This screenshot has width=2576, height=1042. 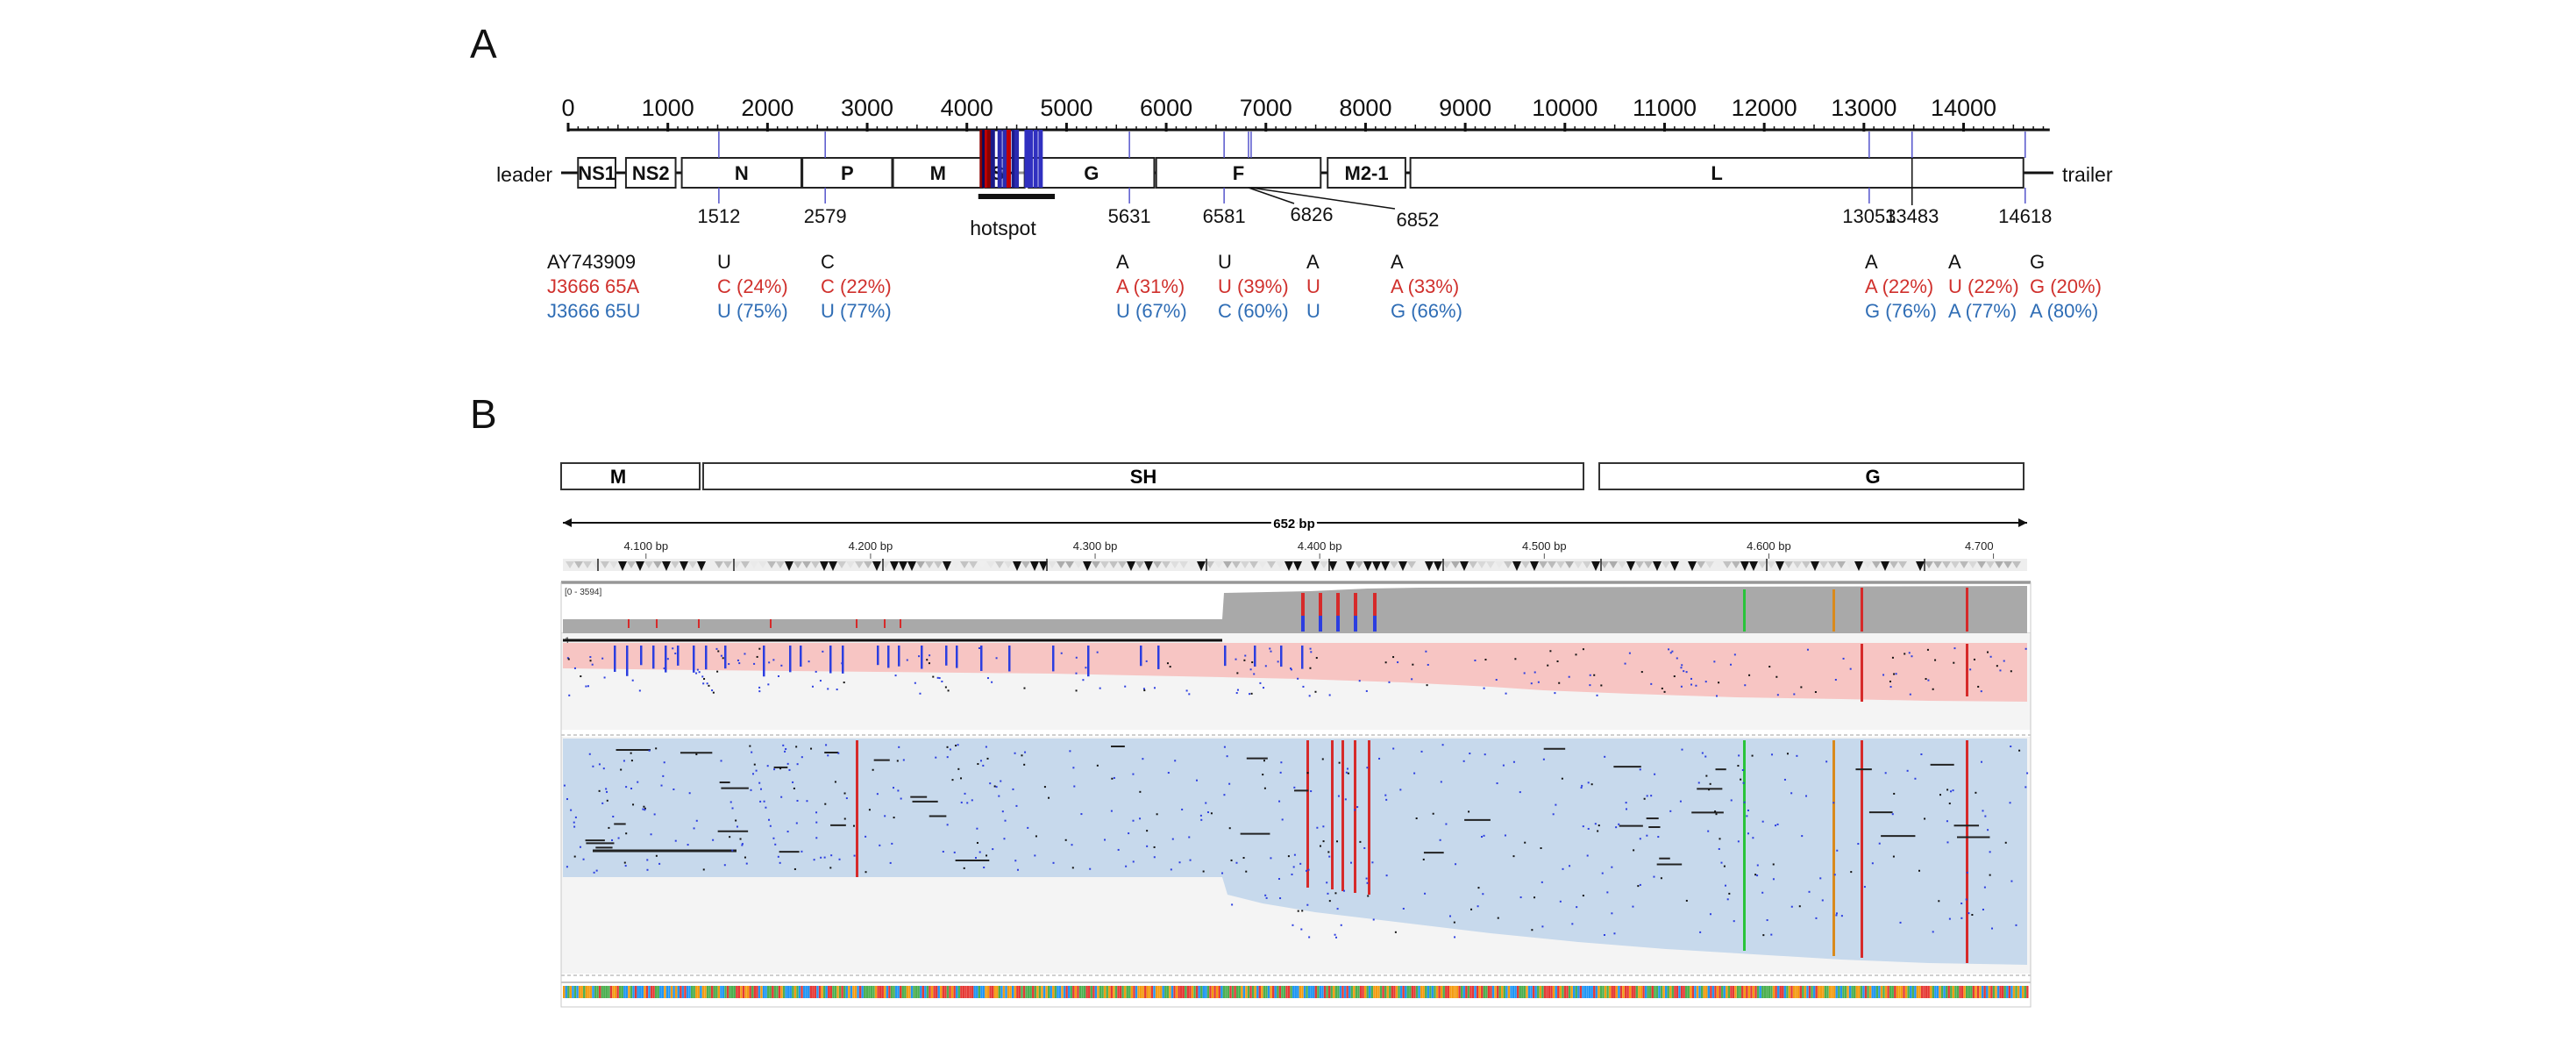 I want to click on axis-tick-label: 2000, so click(x=767, y=108).